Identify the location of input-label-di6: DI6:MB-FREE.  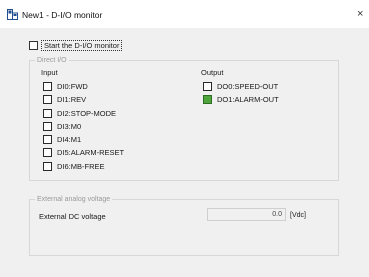
(81, 166).